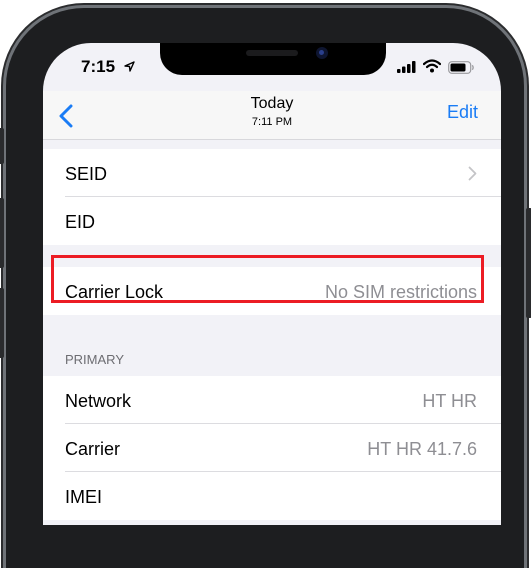 This screenshot has width=531, height=568. Describe the element at coordinates (93, 449) in the screenshot. I see `carrier-label: Carrier` at that location.